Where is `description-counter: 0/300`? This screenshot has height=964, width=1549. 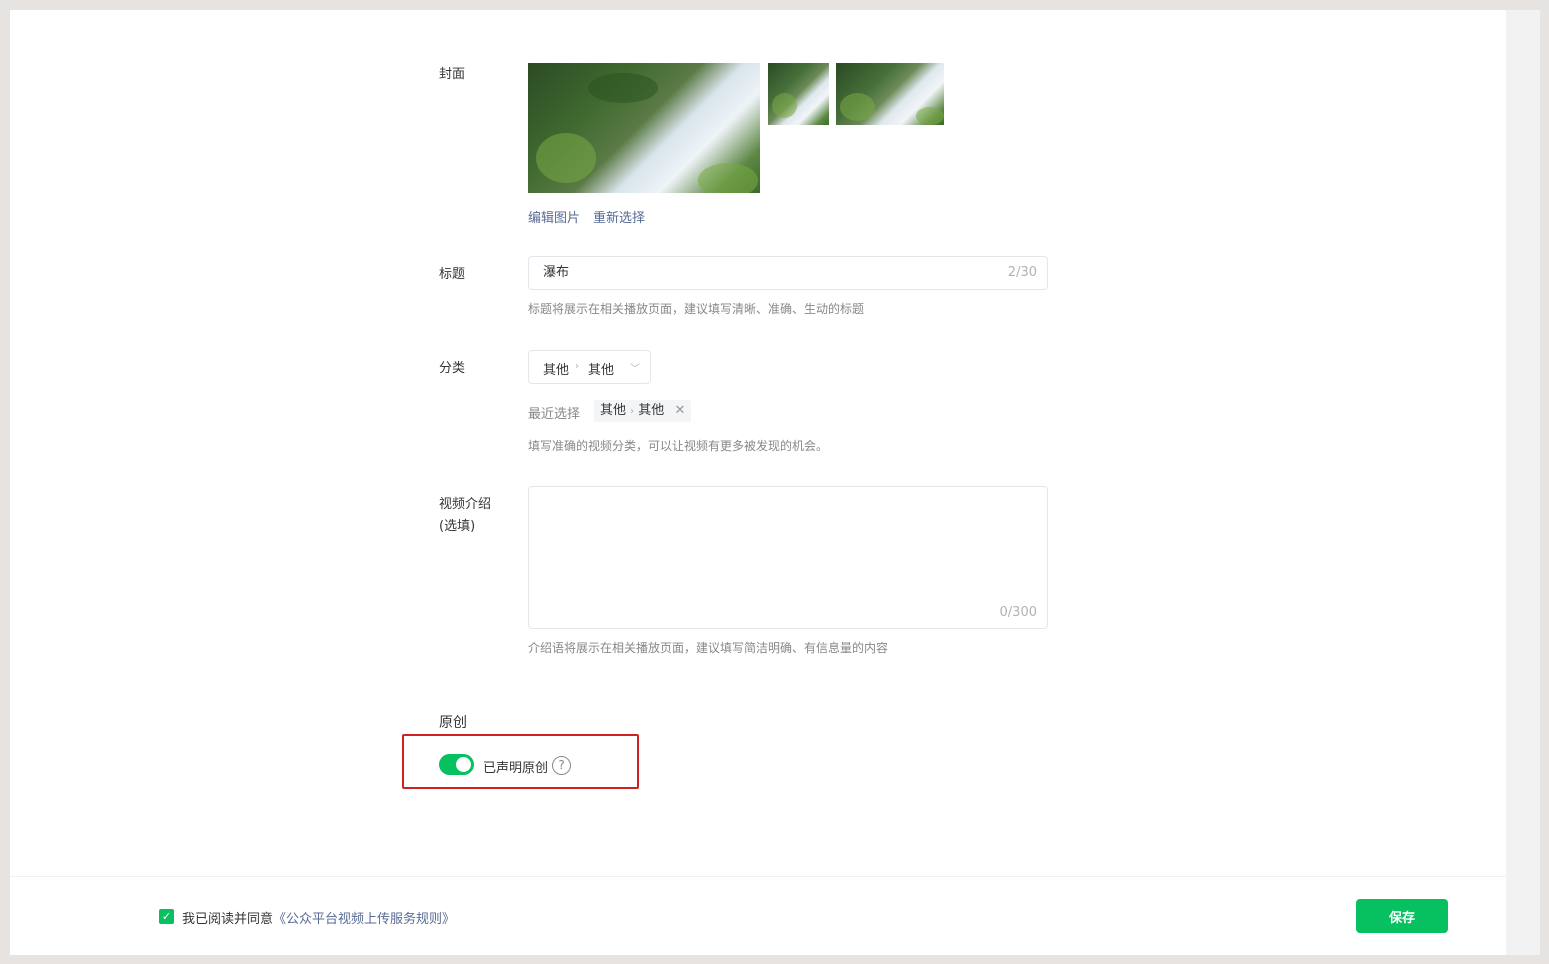 description-counter: 0/300 is located at coordinates (1018, 612).